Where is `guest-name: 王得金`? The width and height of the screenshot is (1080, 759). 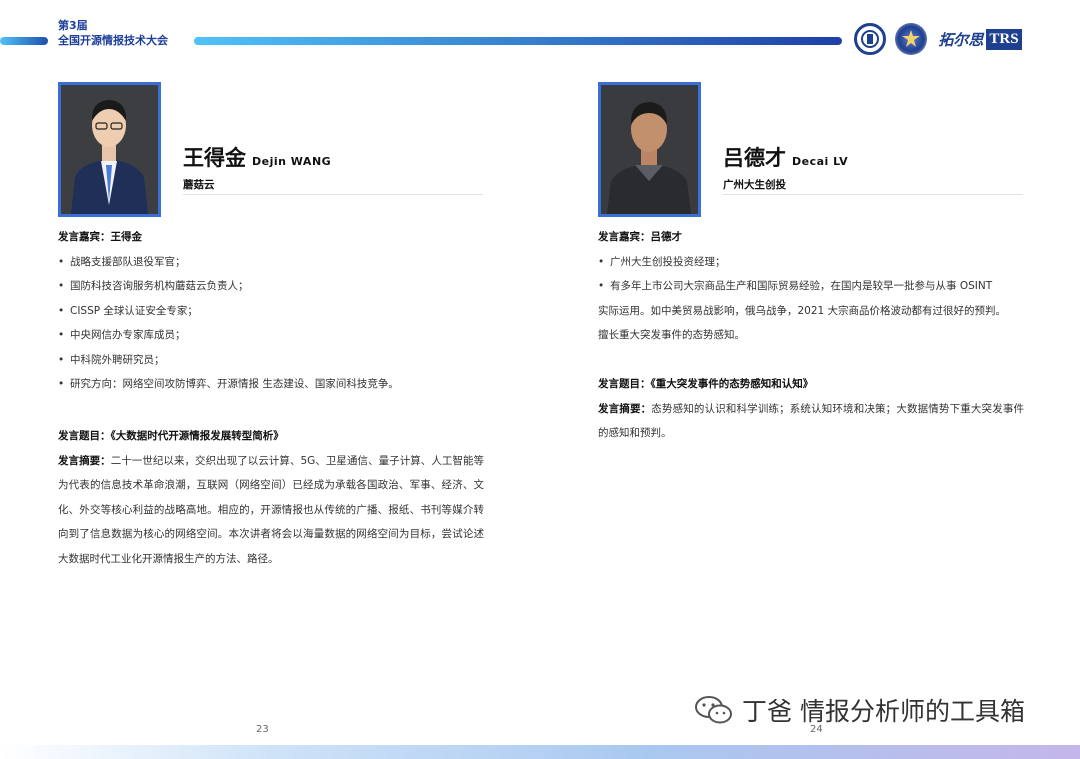 guest-name: 王得金 is located at coordinates (126, 237).